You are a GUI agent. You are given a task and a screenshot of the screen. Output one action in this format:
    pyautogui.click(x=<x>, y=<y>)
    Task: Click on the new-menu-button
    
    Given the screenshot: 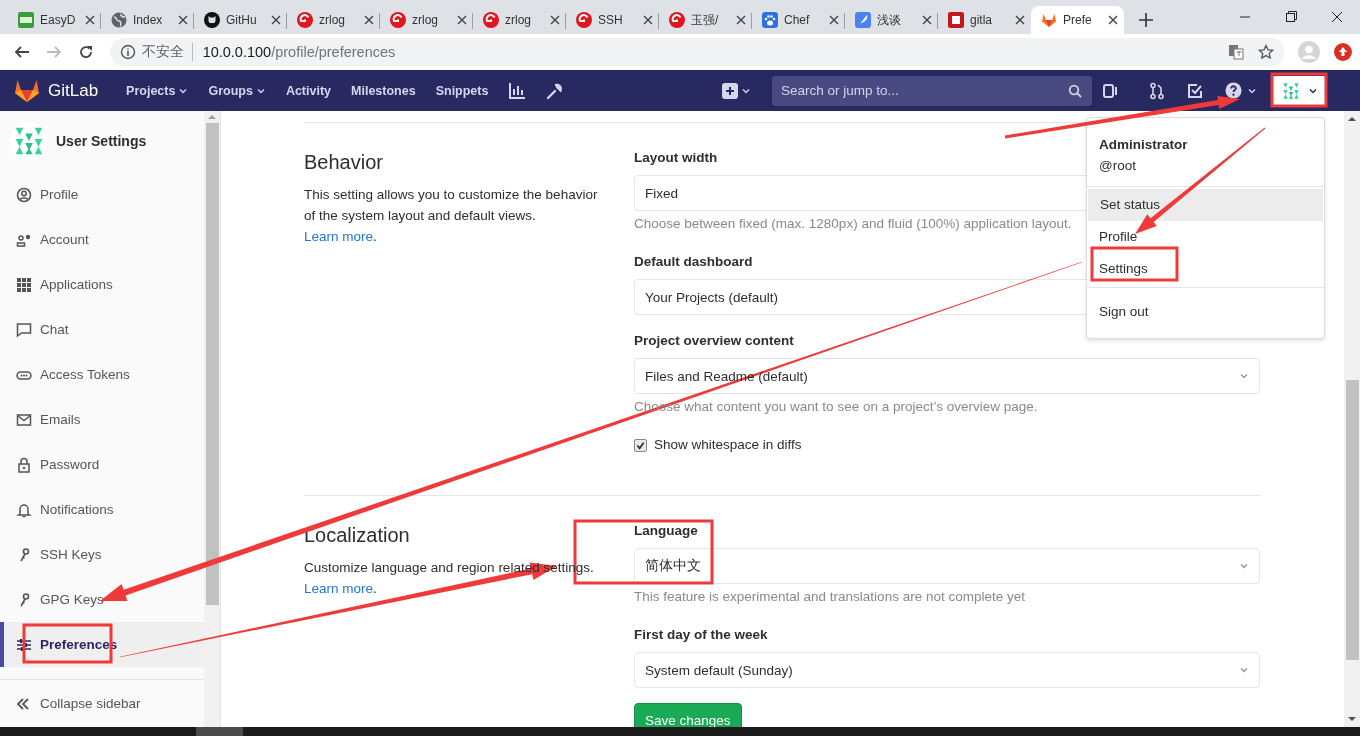 What is the action you would take?
    pyautogui.click(x=736, y=90)
    